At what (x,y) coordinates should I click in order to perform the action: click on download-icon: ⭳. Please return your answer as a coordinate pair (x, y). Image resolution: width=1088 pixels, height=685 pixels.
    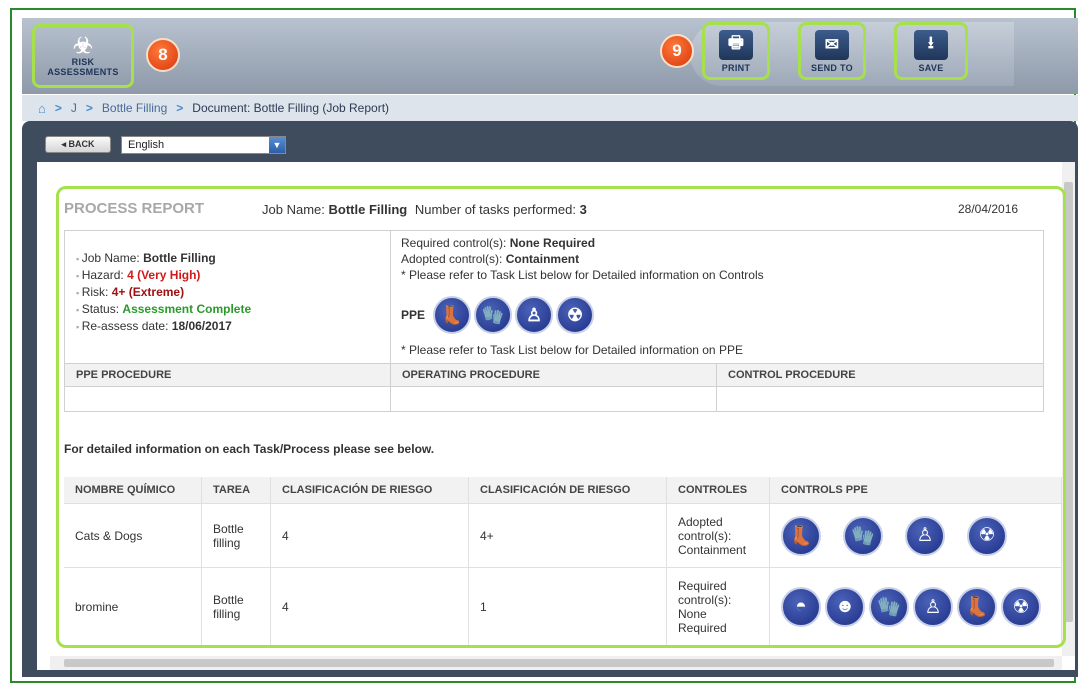
    Looking at the image, I should click on (931, 44).